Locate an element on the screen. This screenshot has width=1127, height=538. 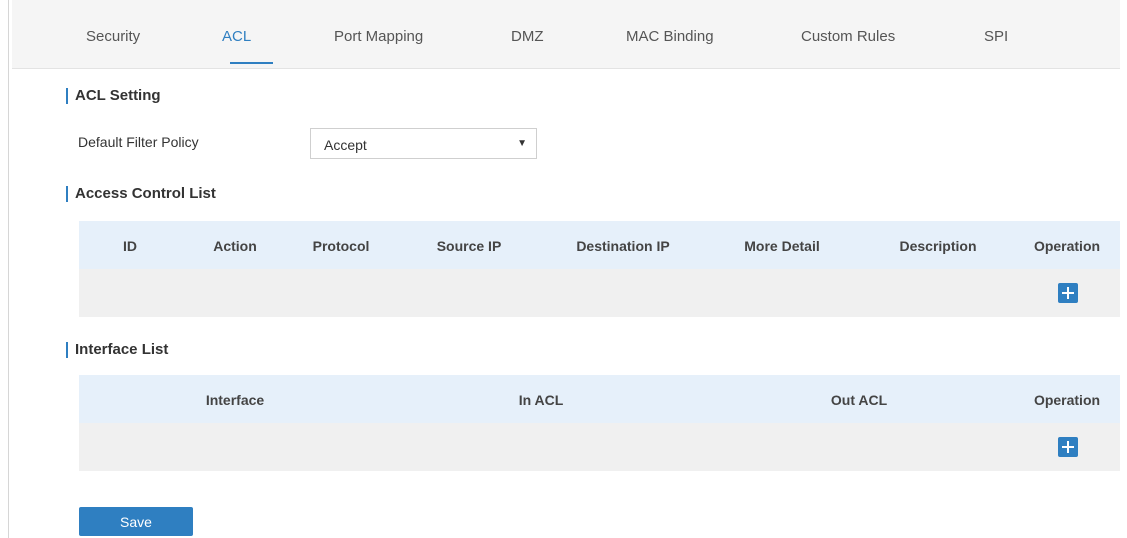
column-header-more-detail: More Detail is located at coordinates (782, 246).